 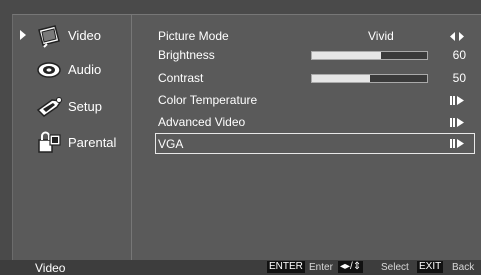 What do you see at coordinates (202, 122) in the screenshot?
I see `advanced-video-label: Advanced Video` at bounding box center [202, 122].